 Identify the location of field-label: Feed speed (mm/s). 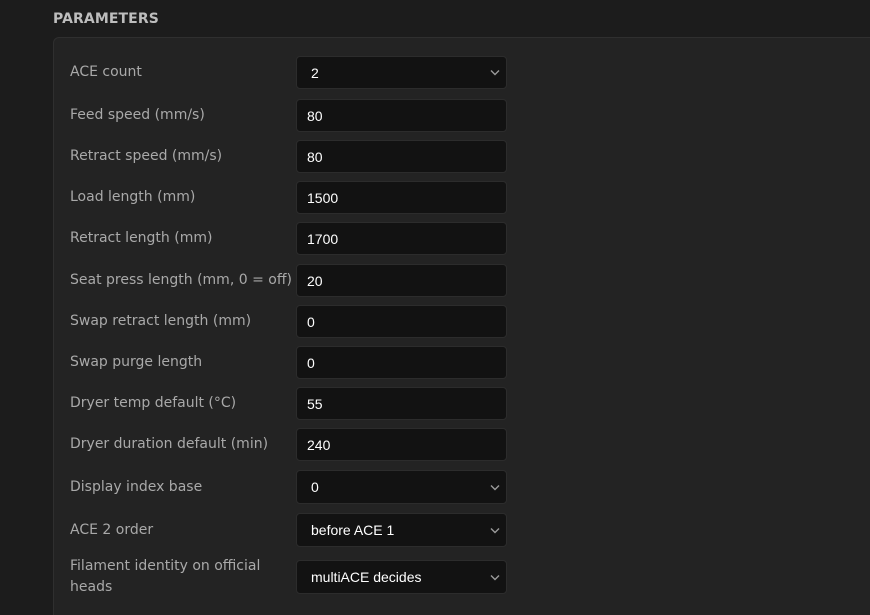
(137, 115).